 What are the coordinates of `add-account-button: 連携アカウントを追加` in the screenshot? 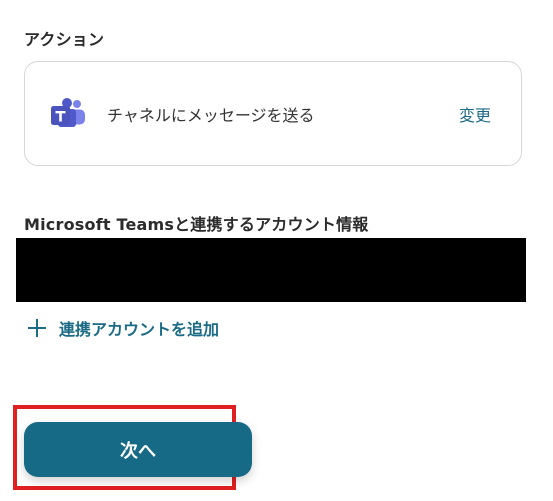 It's located at (123, 328).